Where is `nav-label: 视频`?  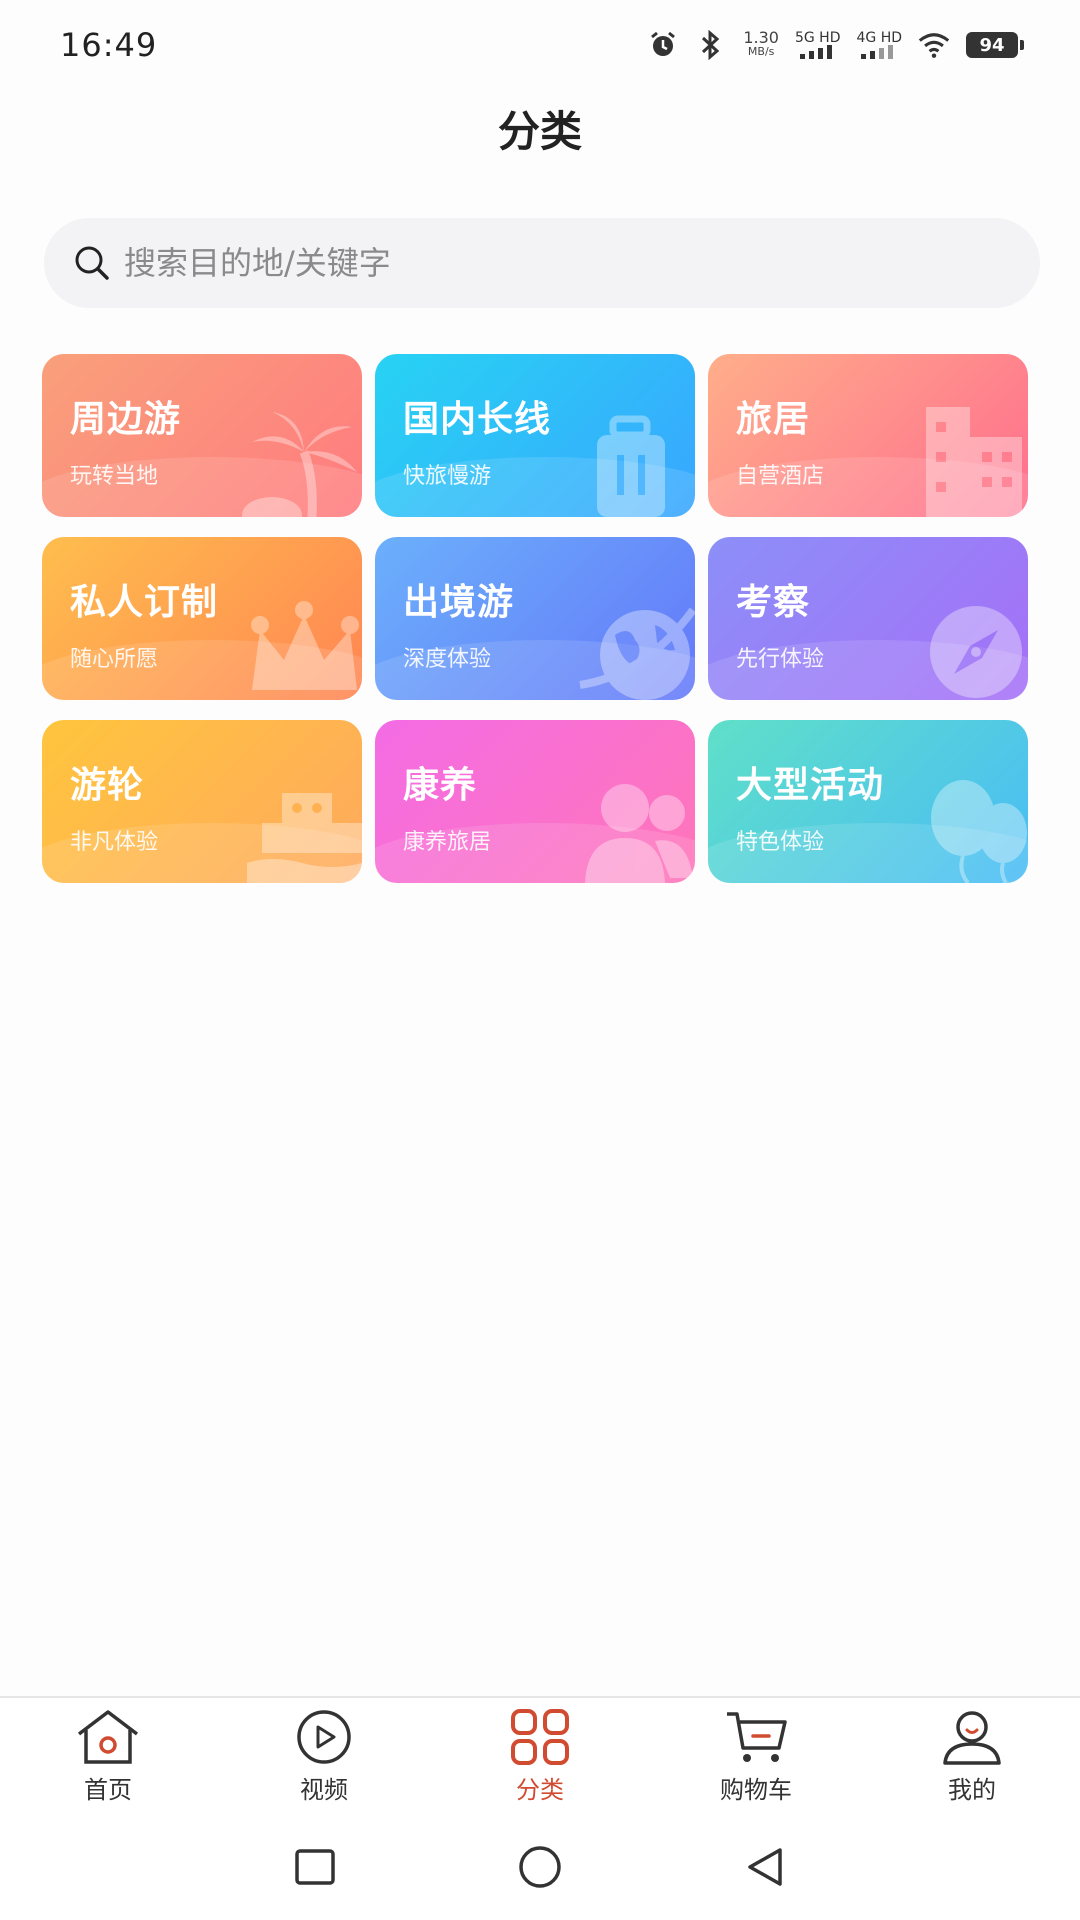
nav-label: 视频 is located at coordinates (324, 1789).